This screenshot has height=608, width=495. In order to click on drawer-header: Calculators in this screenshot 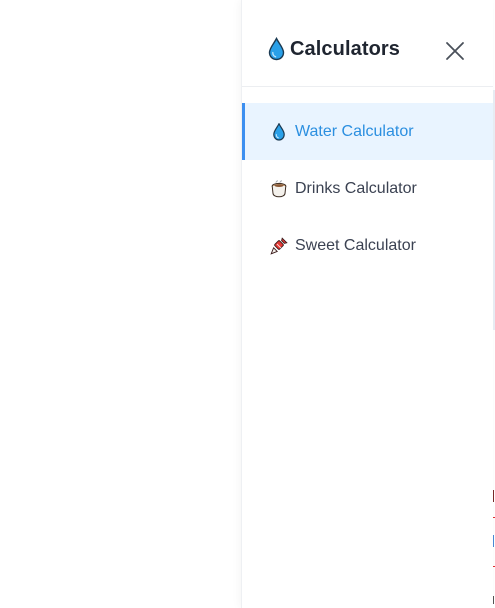, I will do `click(367, 43)`.